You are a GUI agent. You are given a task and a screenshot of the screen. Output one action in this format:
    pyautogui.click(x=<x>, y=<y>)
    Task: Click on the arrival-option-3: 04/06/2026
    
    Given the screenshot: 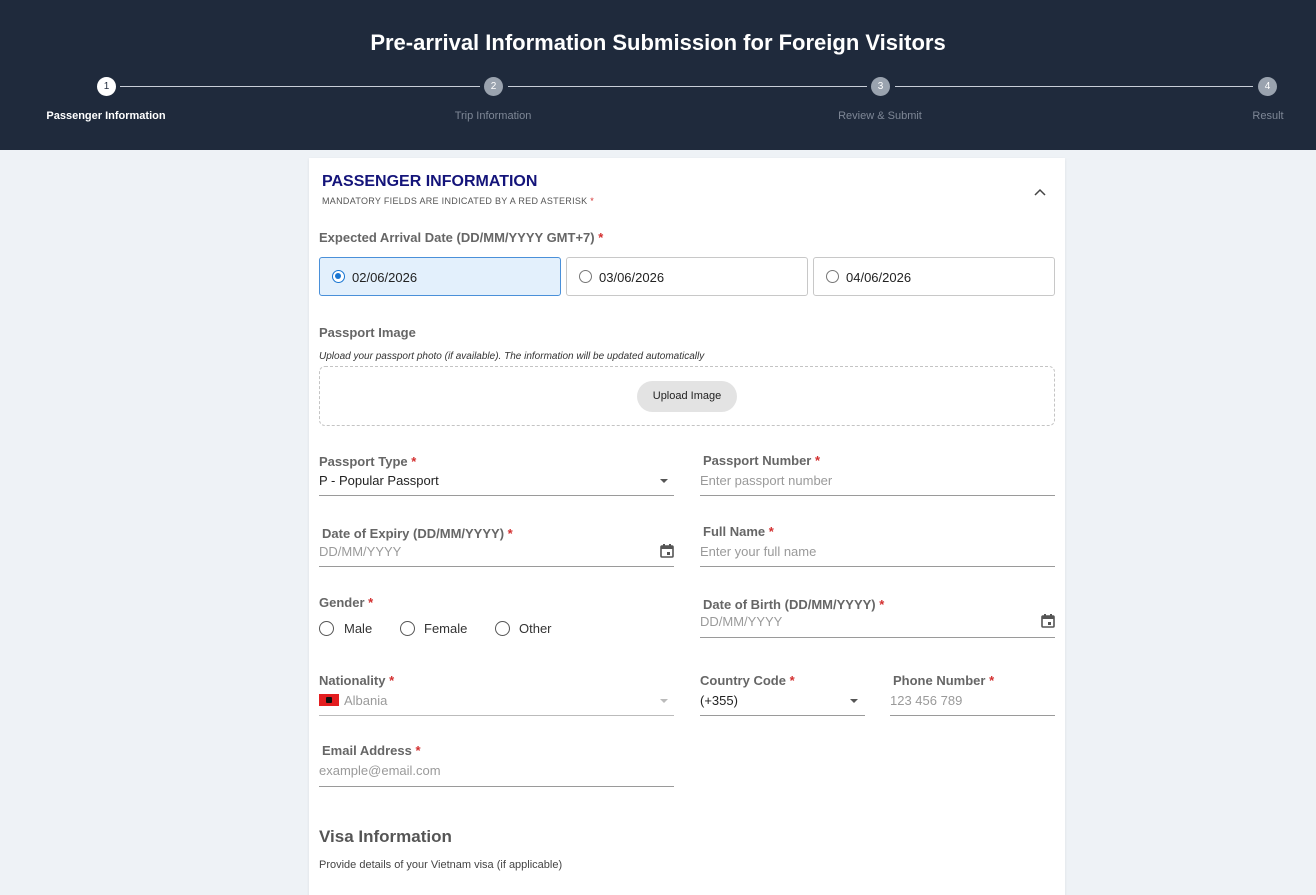 What is the action you would take?
    pyautogui.click(x=934, y=276)
    